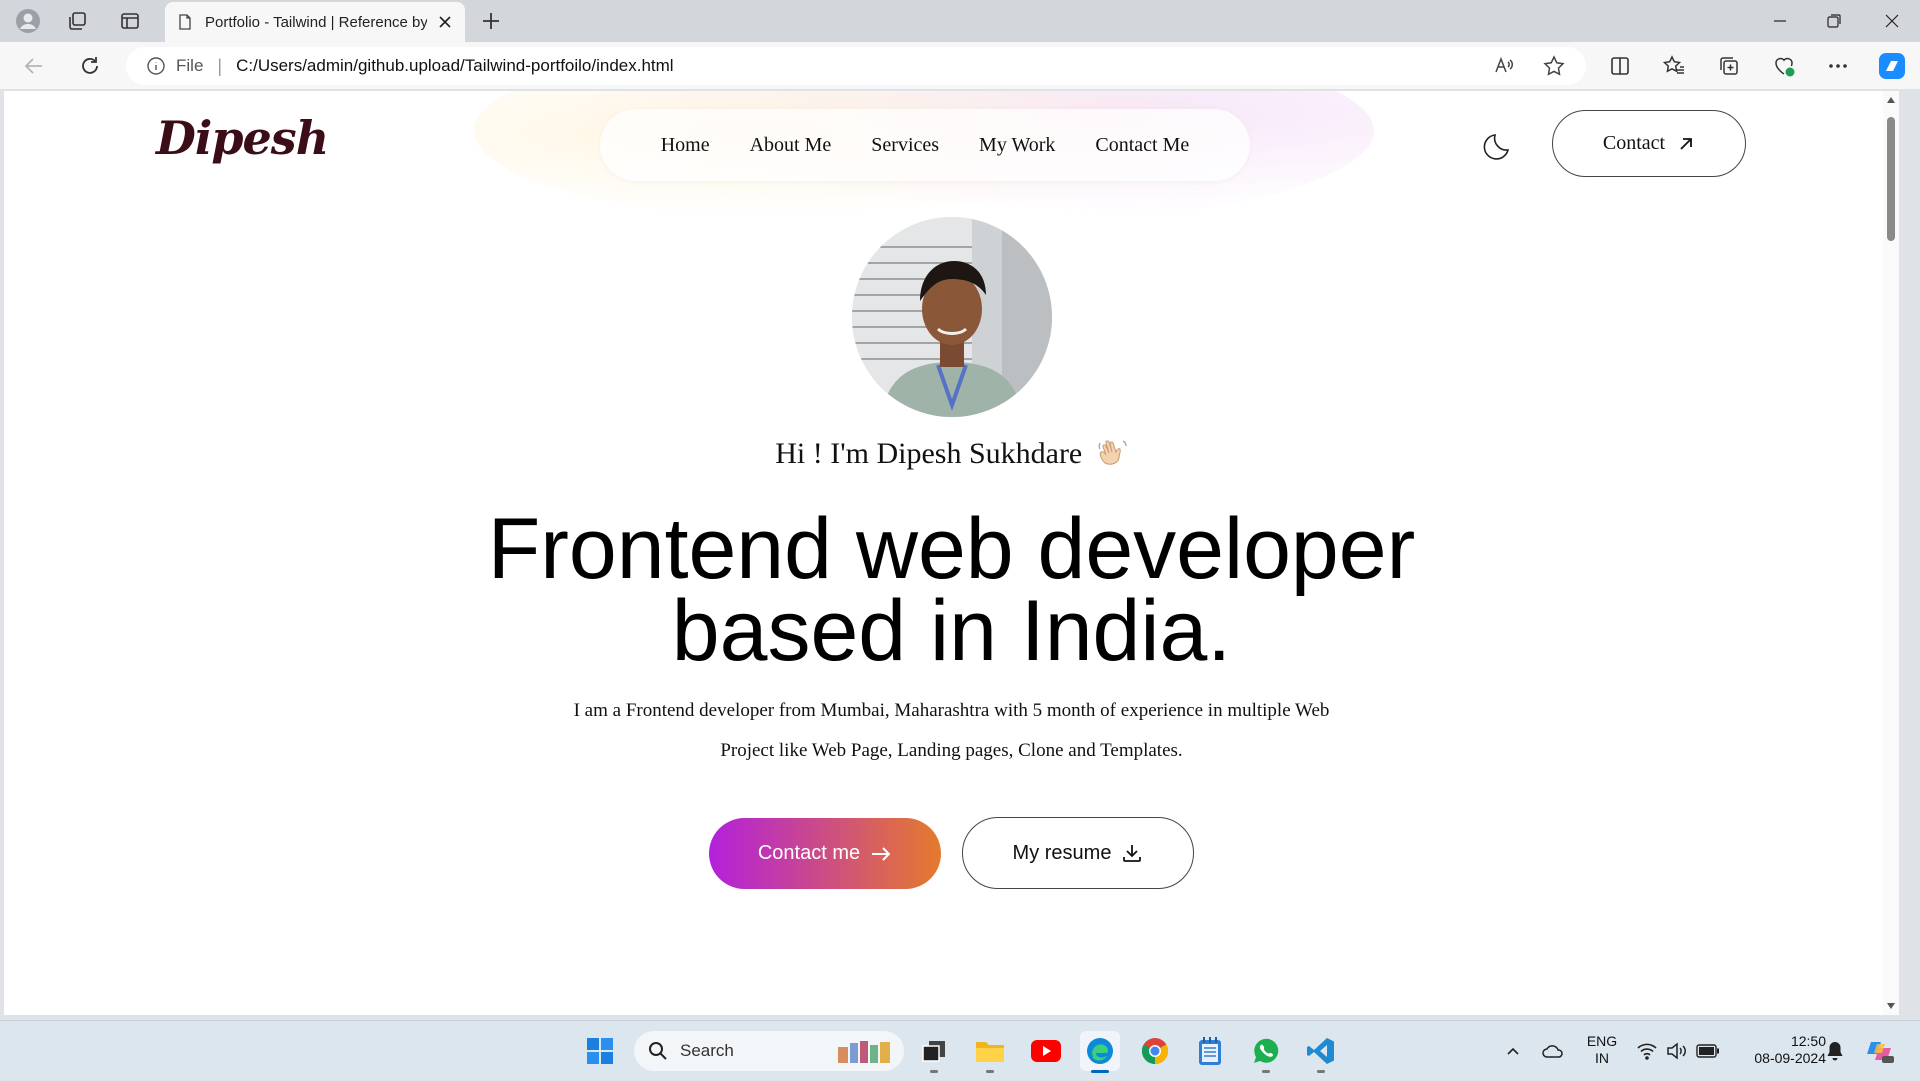  I want to click on info-icon, so click(156, 66).